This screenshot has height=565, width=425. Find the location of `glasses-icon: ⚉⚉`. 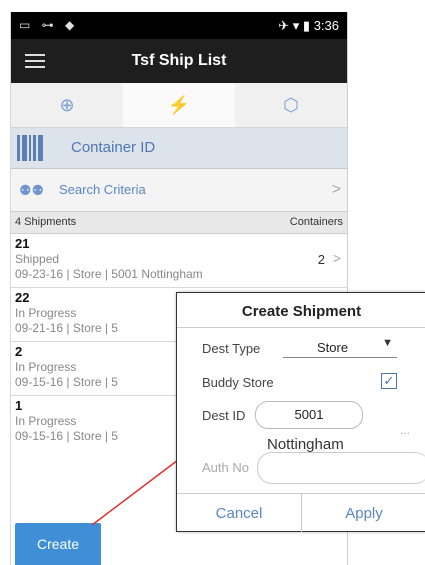

glasses-icon: ⚉⚉ is located at coordinates (32, 190).